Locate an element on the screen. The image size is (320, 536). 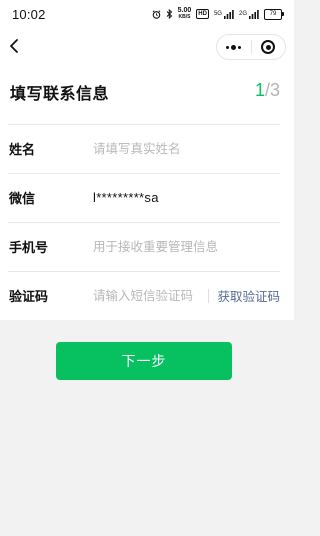
mini-program-capsule is located at coordinates (251, 47).